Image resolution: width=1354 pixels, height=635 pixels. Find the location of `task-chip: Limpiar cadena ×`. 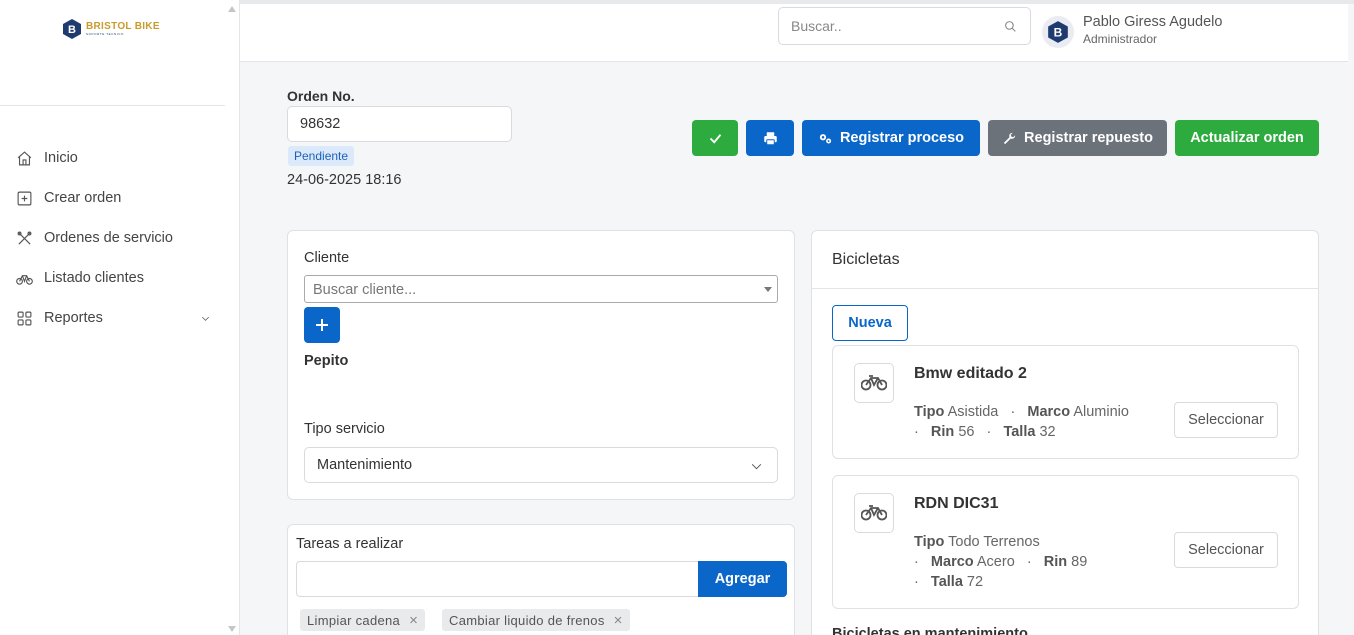

task-chip: Limpiar cadena × is located at coordinates (363, 620).